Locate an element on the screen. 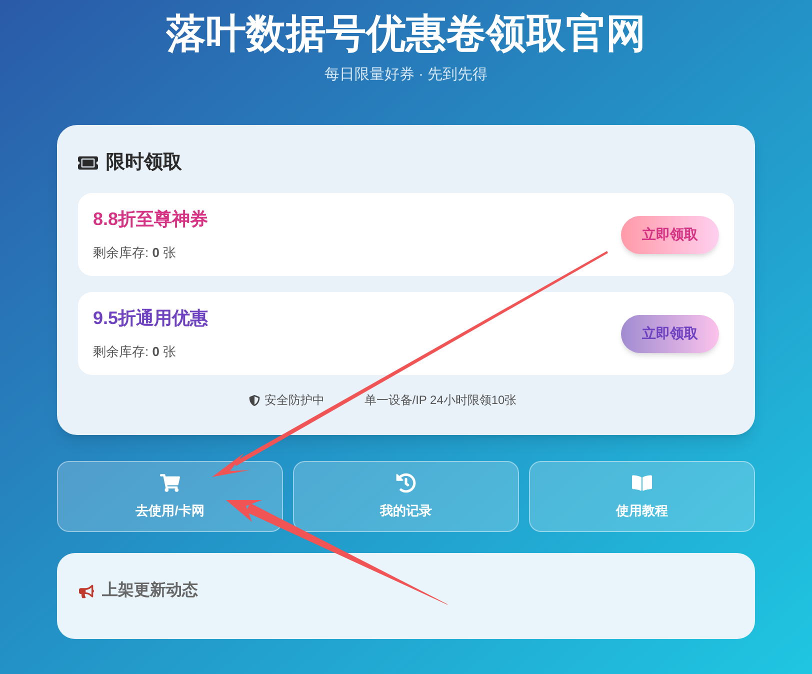 Image resolution: width=812 pixels, height=674 pixels. action-button: 使用教程 is located at coordinates (642, 496).